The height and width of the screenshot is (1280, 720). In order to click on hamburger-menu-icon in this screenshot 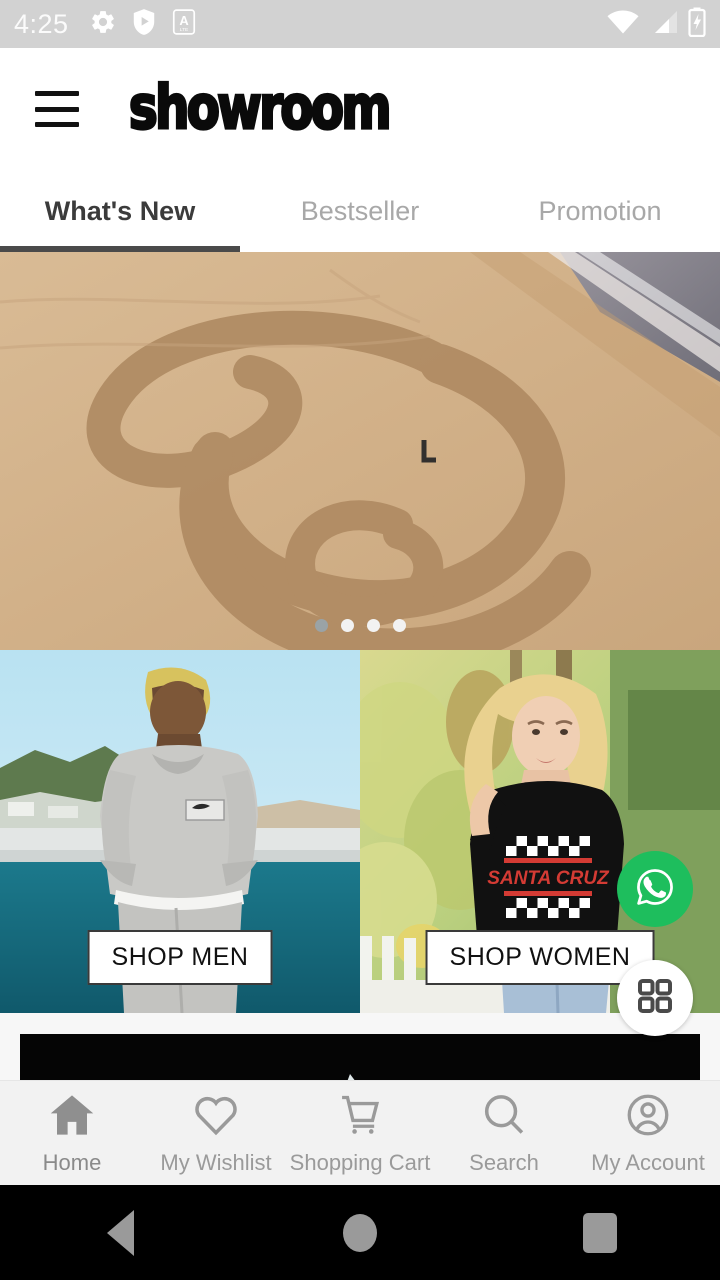, I will do `click(57, 109)`.